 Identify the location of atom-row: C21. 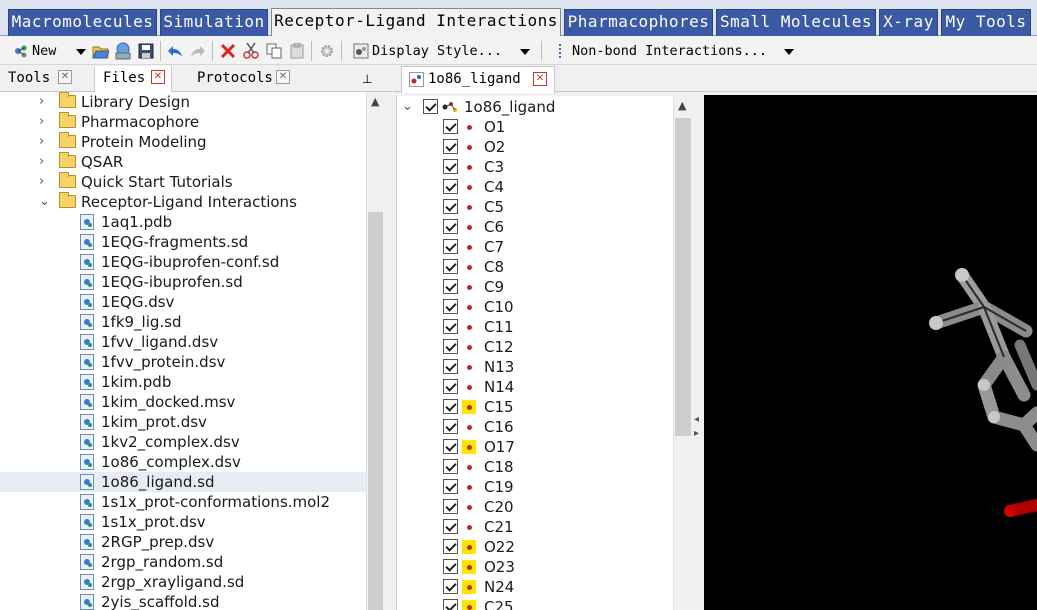
(544, 527).